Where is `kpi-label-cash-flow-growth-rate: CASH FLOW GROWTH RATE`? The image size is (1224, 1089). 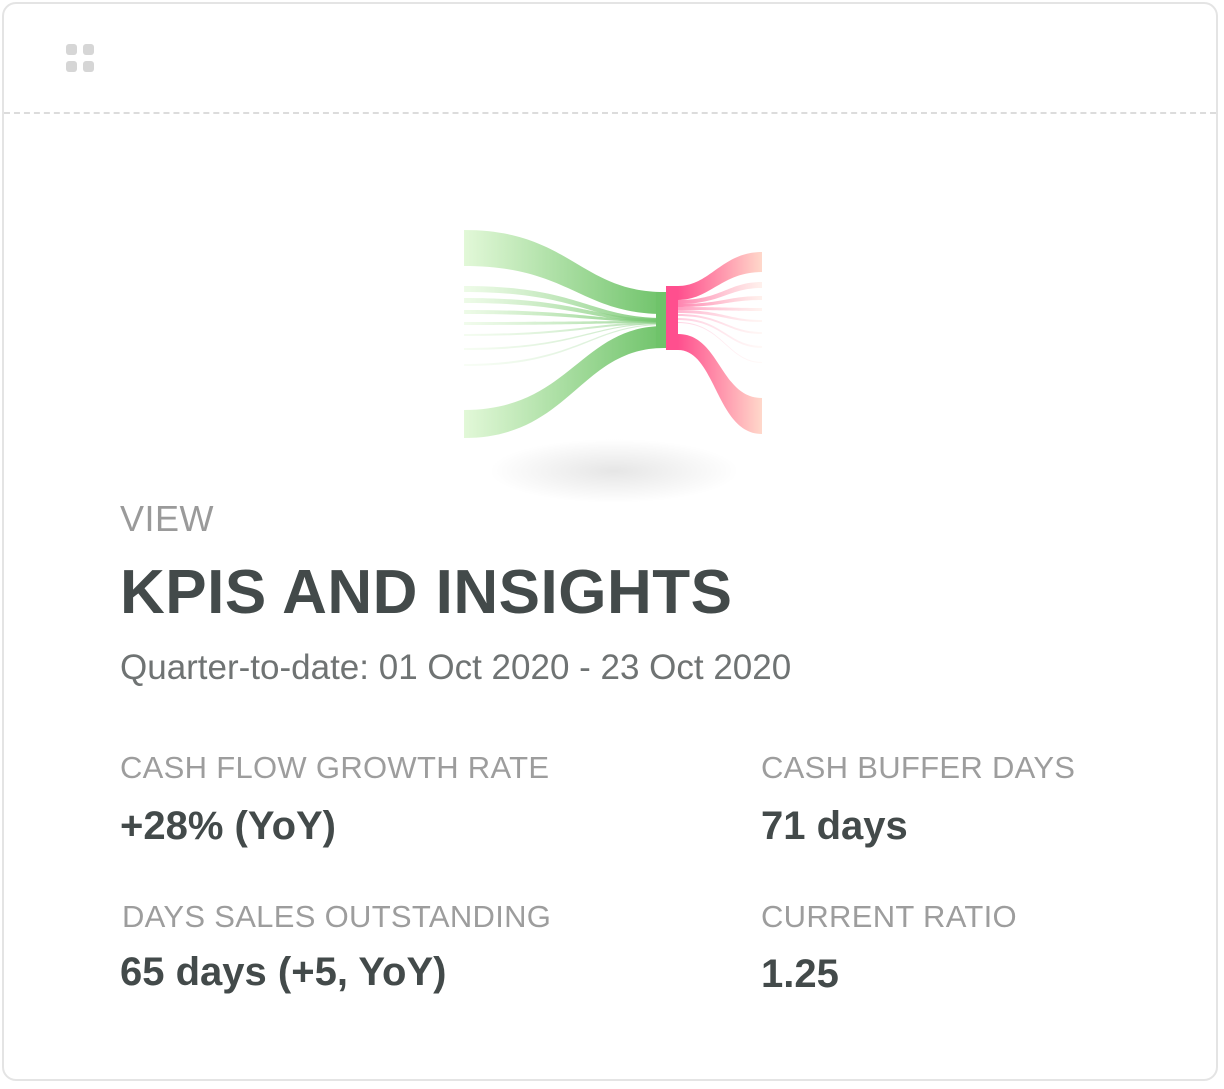 kpi-label-cash-flow-growth-rate: CASH FLOW GROWTH RATE is located at coordinates (335, 767).